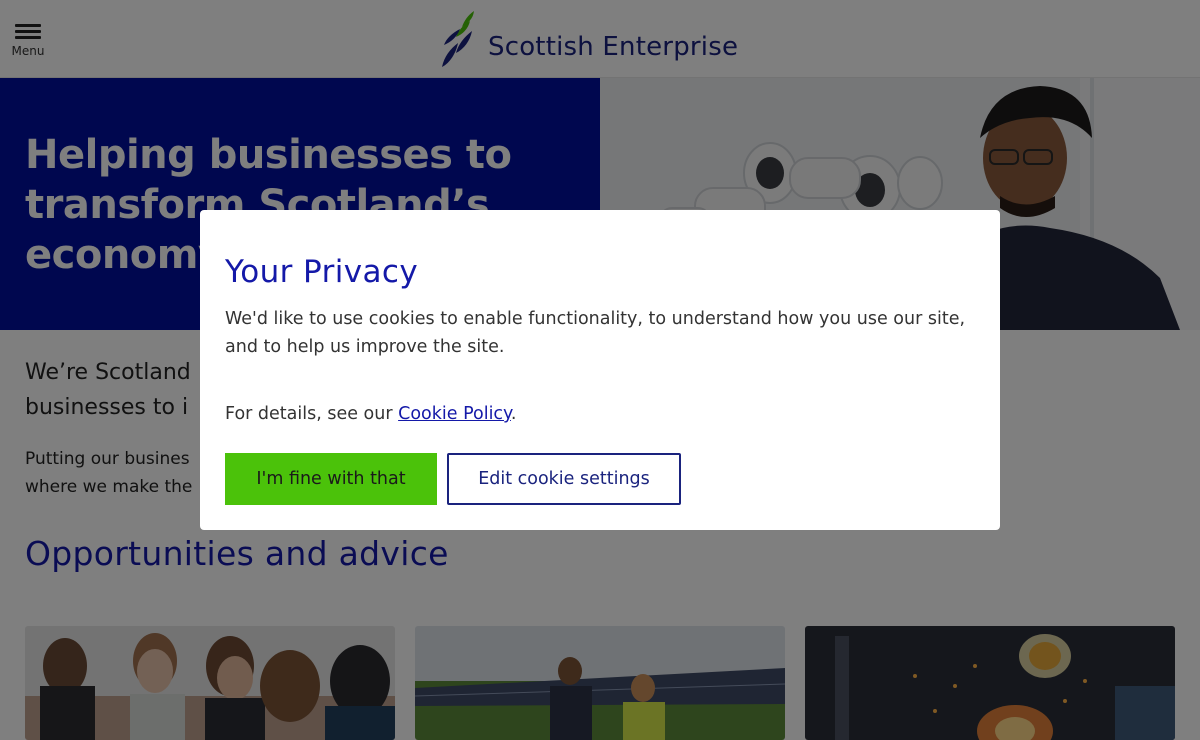 Image resolution: width=1200 pixels, height=740 pixels. Describe the element at coordinates (331, 479) in the screenshot. I see `accept-cookies-button: I'm fine with that` at that location.